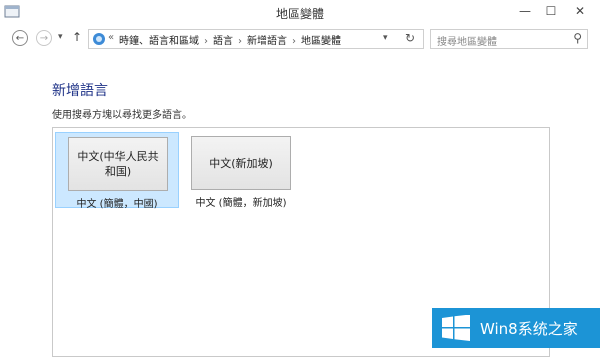 This screenshot has height=357, width=600. I want to click on breadcrumb: 時鐘、語言和區域 › 語言 › 新增語言 › 地區變體, so click(230, 39).